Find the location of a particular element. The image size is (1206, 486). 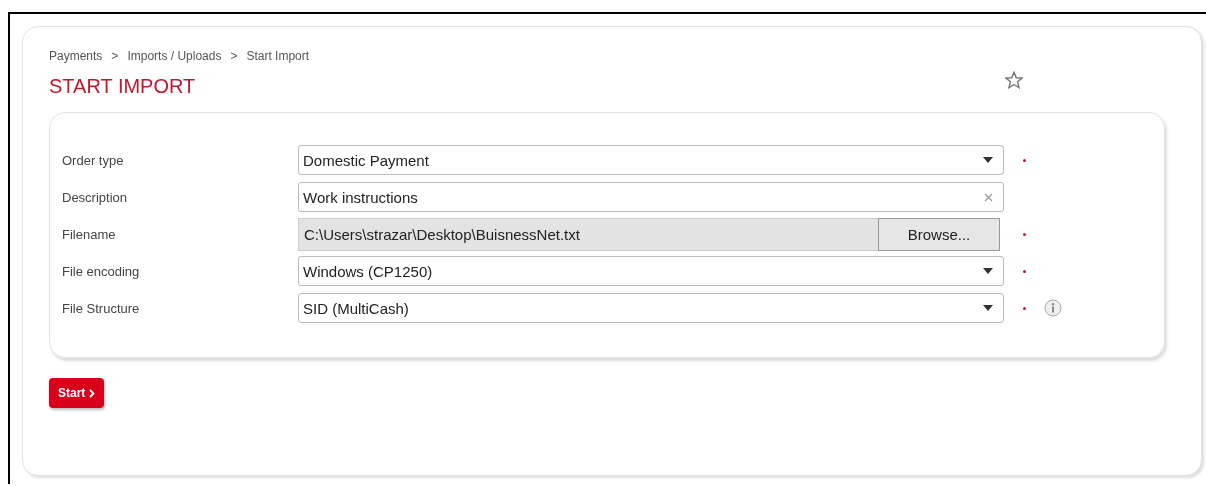

field-label: File Structure is located at coordinates (101, 308).